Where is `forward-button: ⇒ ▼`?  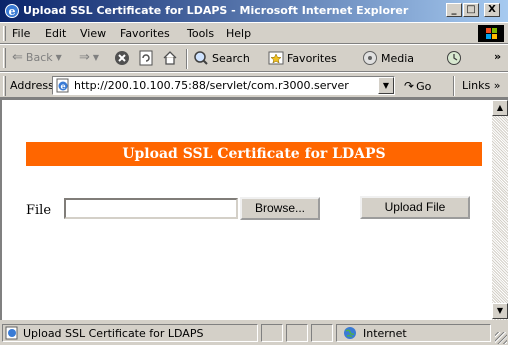
forward-button: ⇒ ▼ is located at coordinates (89, 57).